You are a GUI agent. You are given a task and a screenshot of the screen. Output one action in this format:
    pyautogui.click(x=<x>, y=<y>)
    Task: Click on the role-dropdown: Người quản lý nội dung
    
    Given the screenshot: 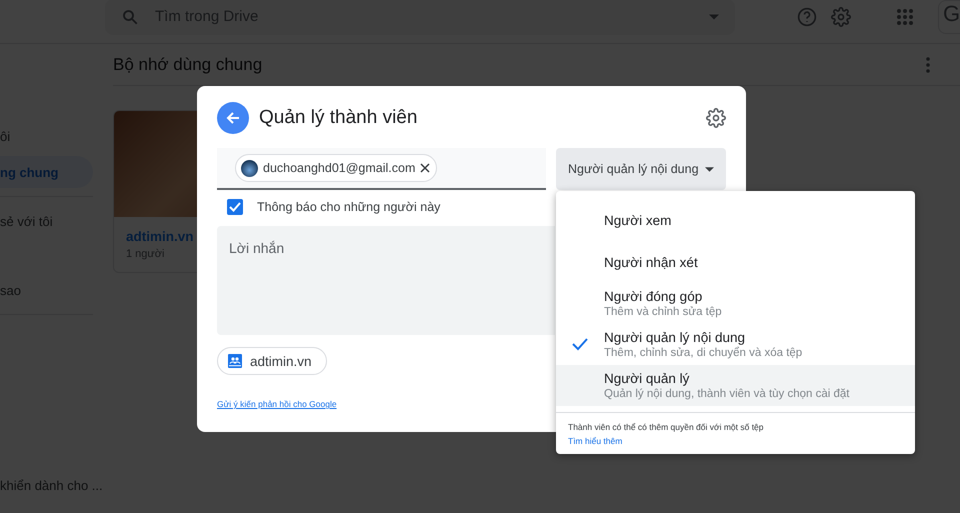 What is the action you would take?
    pyautogui.click(x=641, y=169)
    